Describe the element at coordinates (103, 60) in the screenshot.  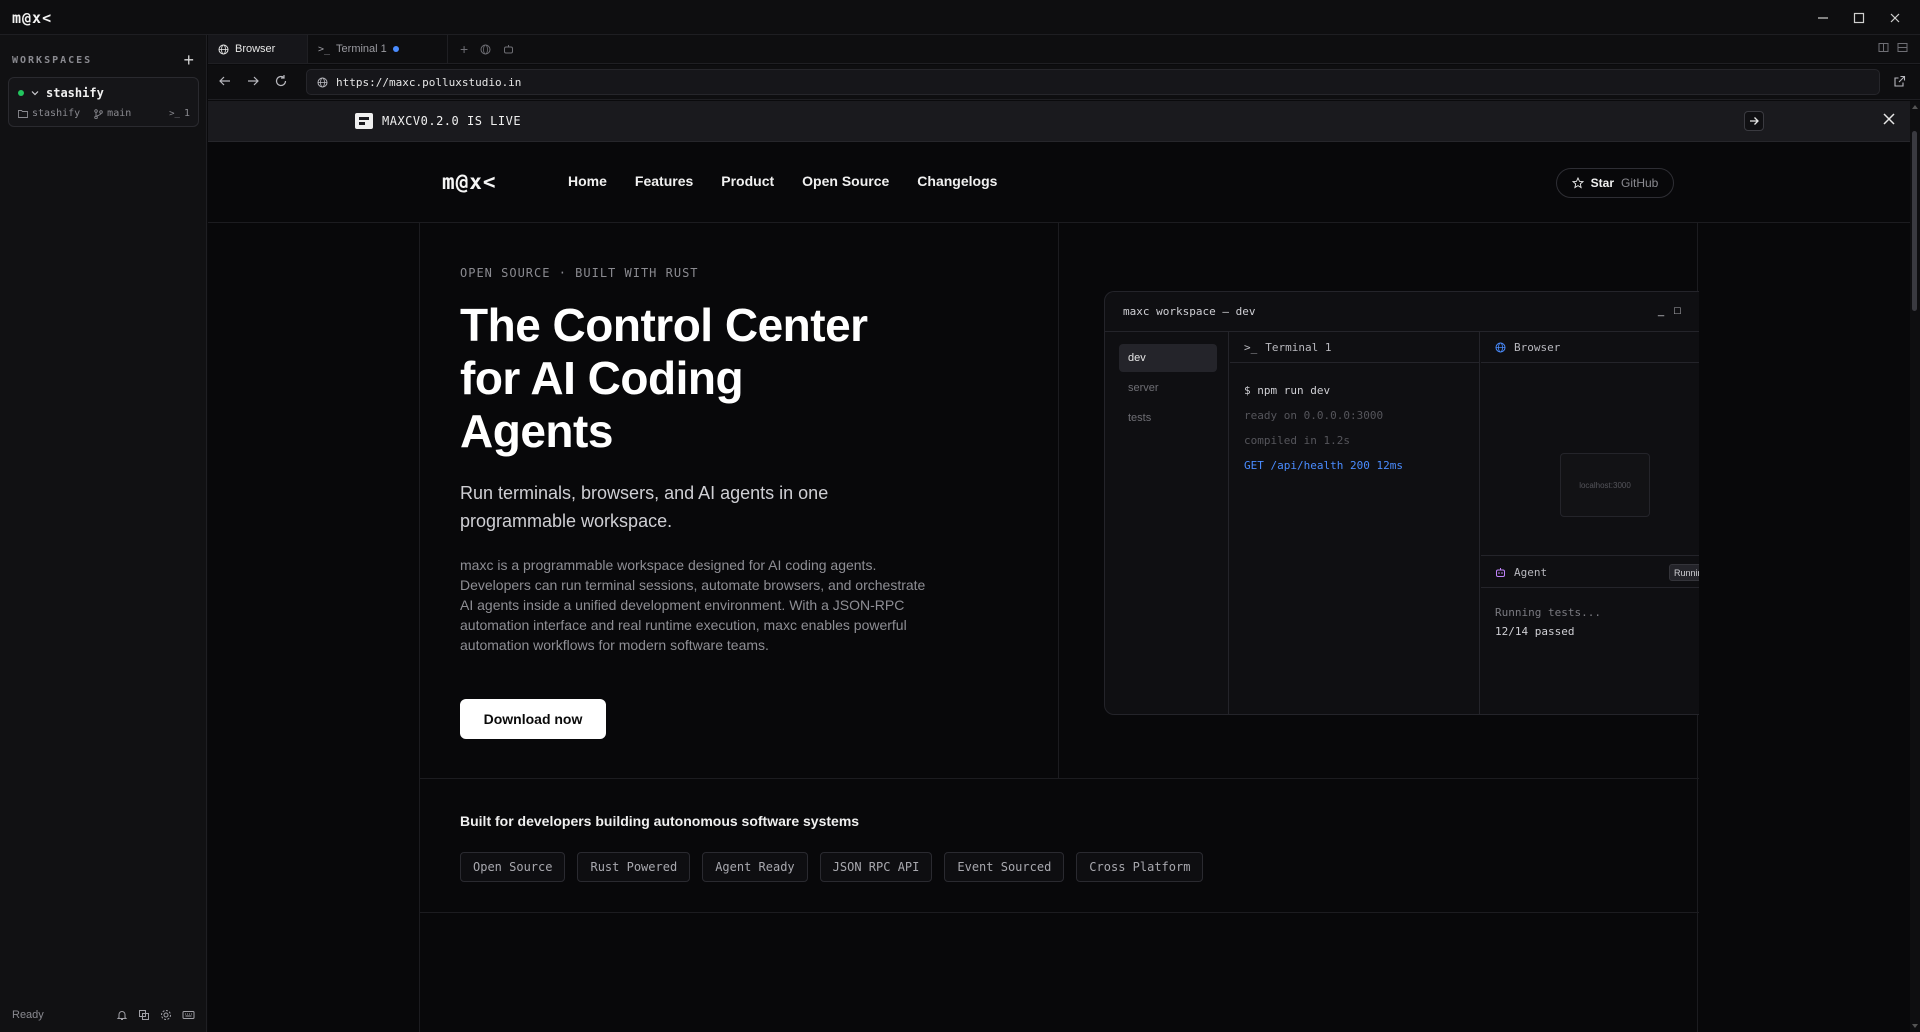
I see `workspaces-header: WORKSPACES +` at that location.